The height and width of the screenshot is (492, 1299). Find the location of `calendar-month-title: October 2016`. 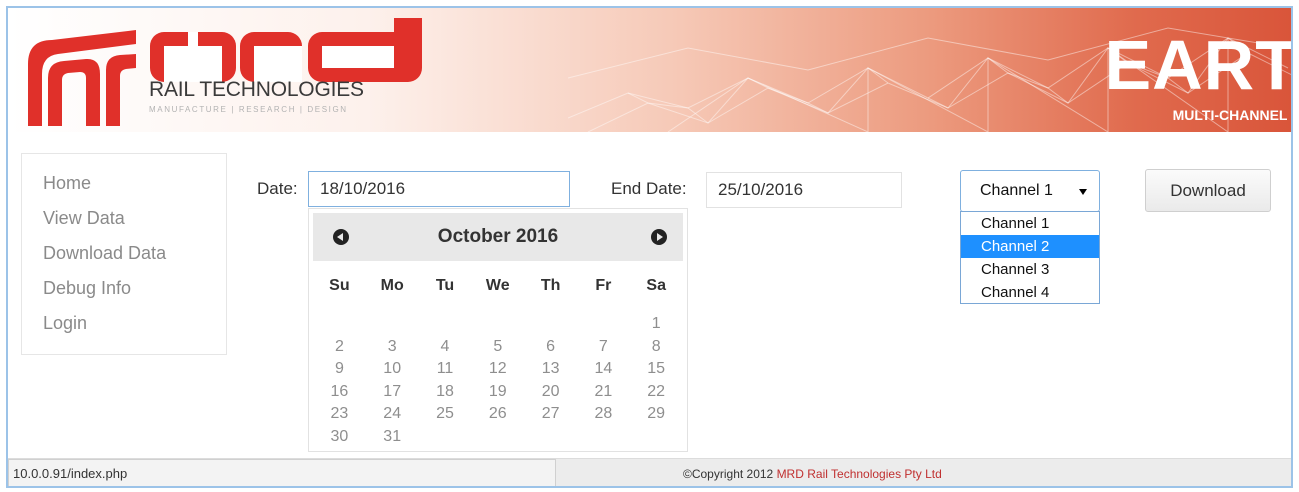

calendar-month-title: October 2016 is located at coordinates (498, 236).